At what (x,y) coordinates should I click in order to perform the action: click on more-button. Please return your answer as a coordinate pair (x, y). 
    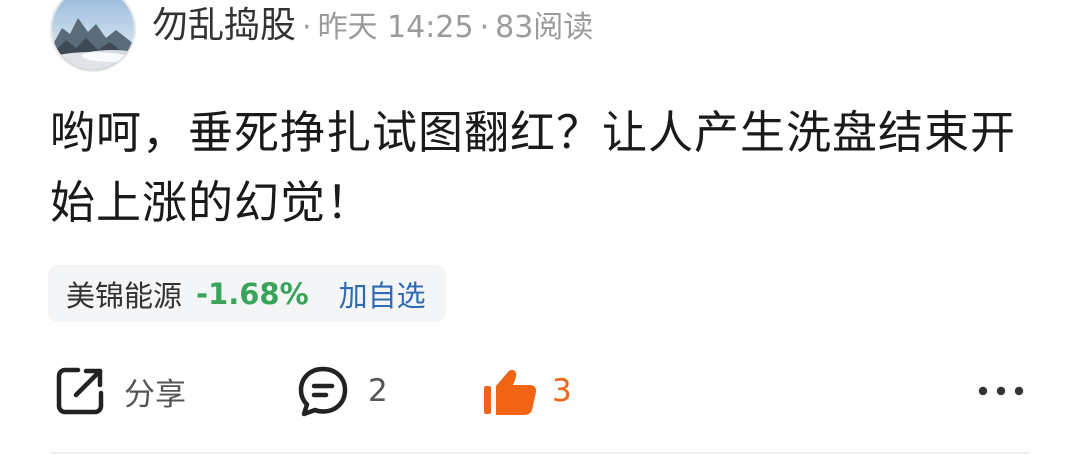
    Looking at the image, I should click on (1001, 391).